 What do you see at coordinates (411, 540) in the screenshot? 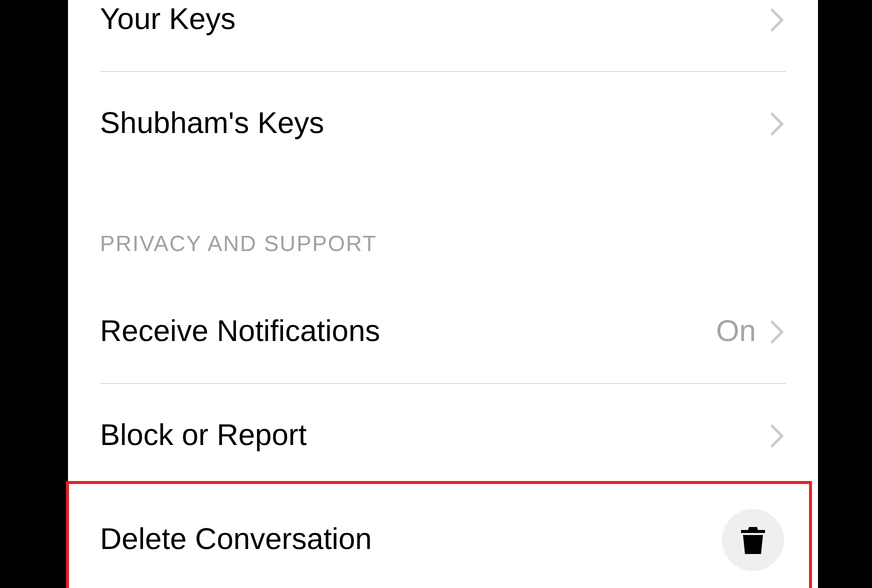
I see `row-label: Delete Conversation` at bounding box center [411, 540].